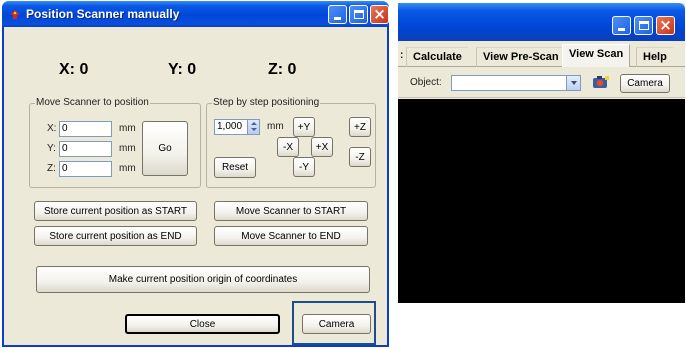 This screenshot has width=686, height=349. Describe the element at coordinates (266, 102) in the screenshot. I see `step-positioning-group-label: Step by step positioning` at that location.